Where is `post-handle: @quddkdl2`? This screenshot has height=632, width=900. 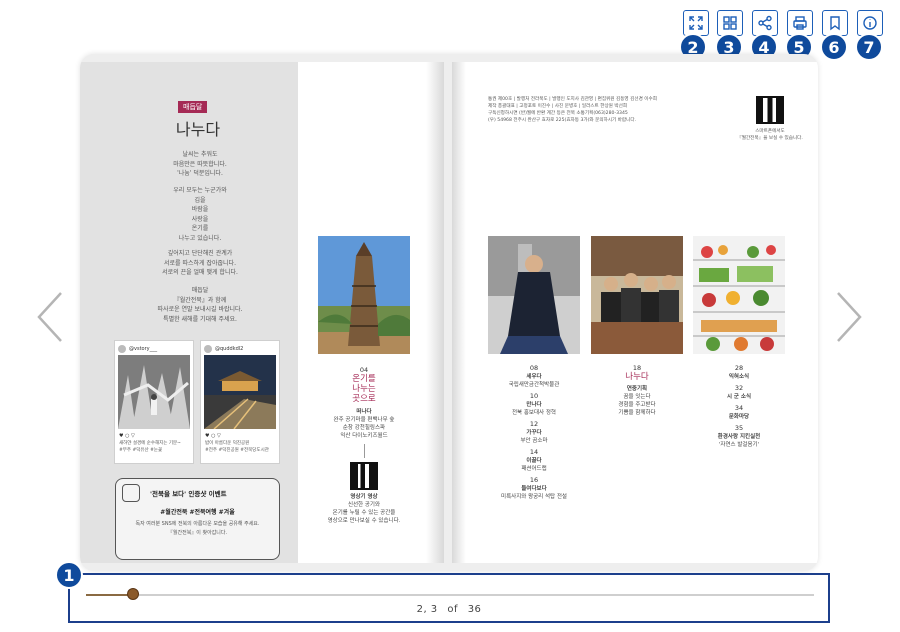
post-handle: @quddkdl2 is located at coordinates (229, 348).